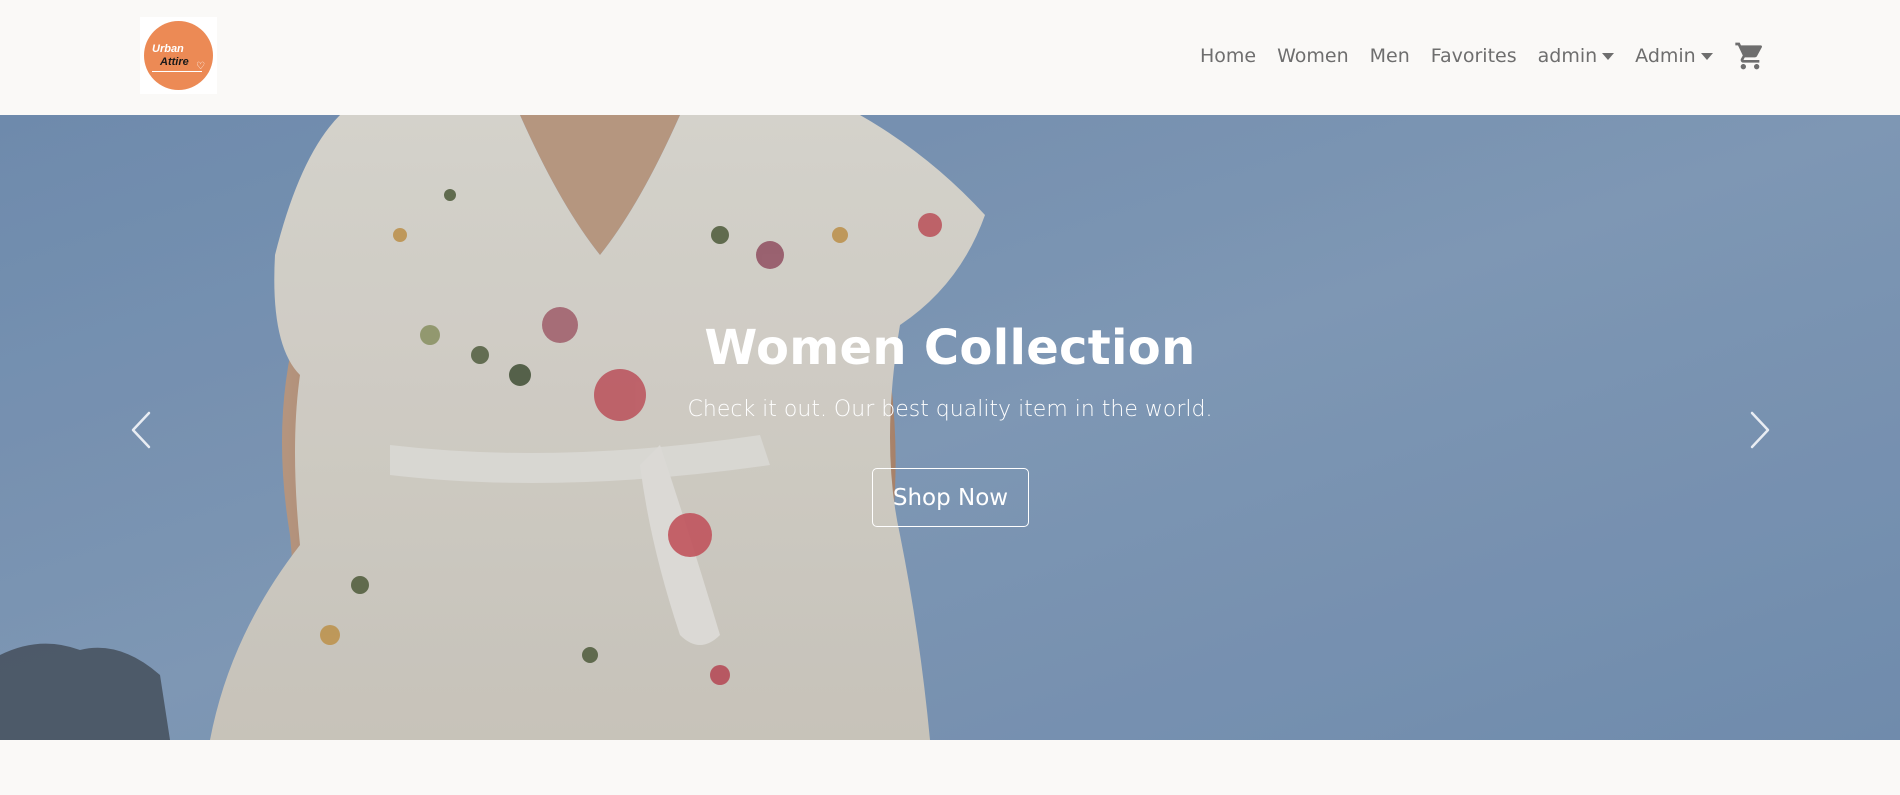  I want to click on nav-links: Home Women Men Favorites admin Admin, so click(1483, 56).